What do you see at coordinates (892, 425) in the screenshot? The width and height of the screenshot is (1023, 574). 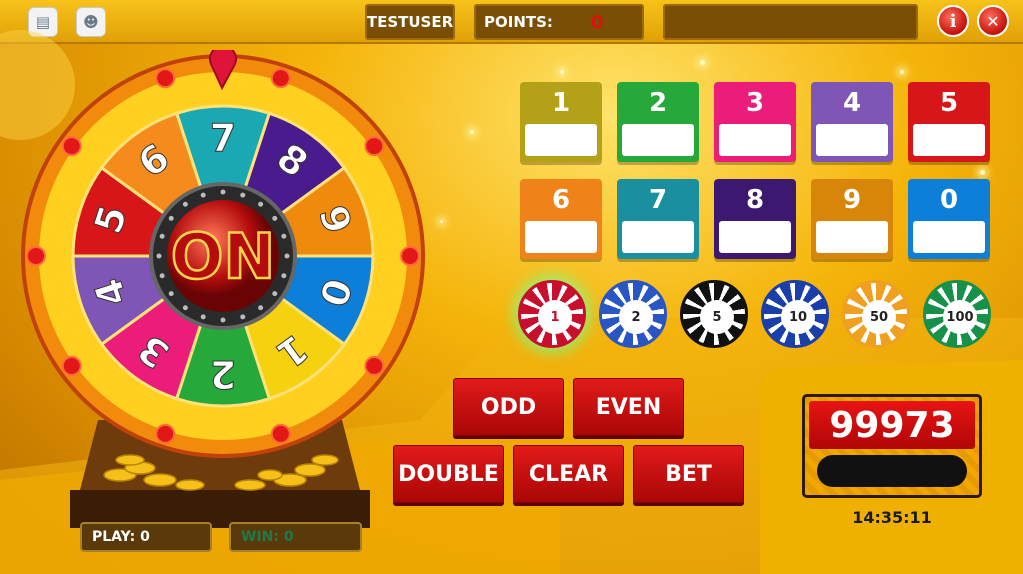 I see `balance-value: 99973` at bounding box center [892, 425].